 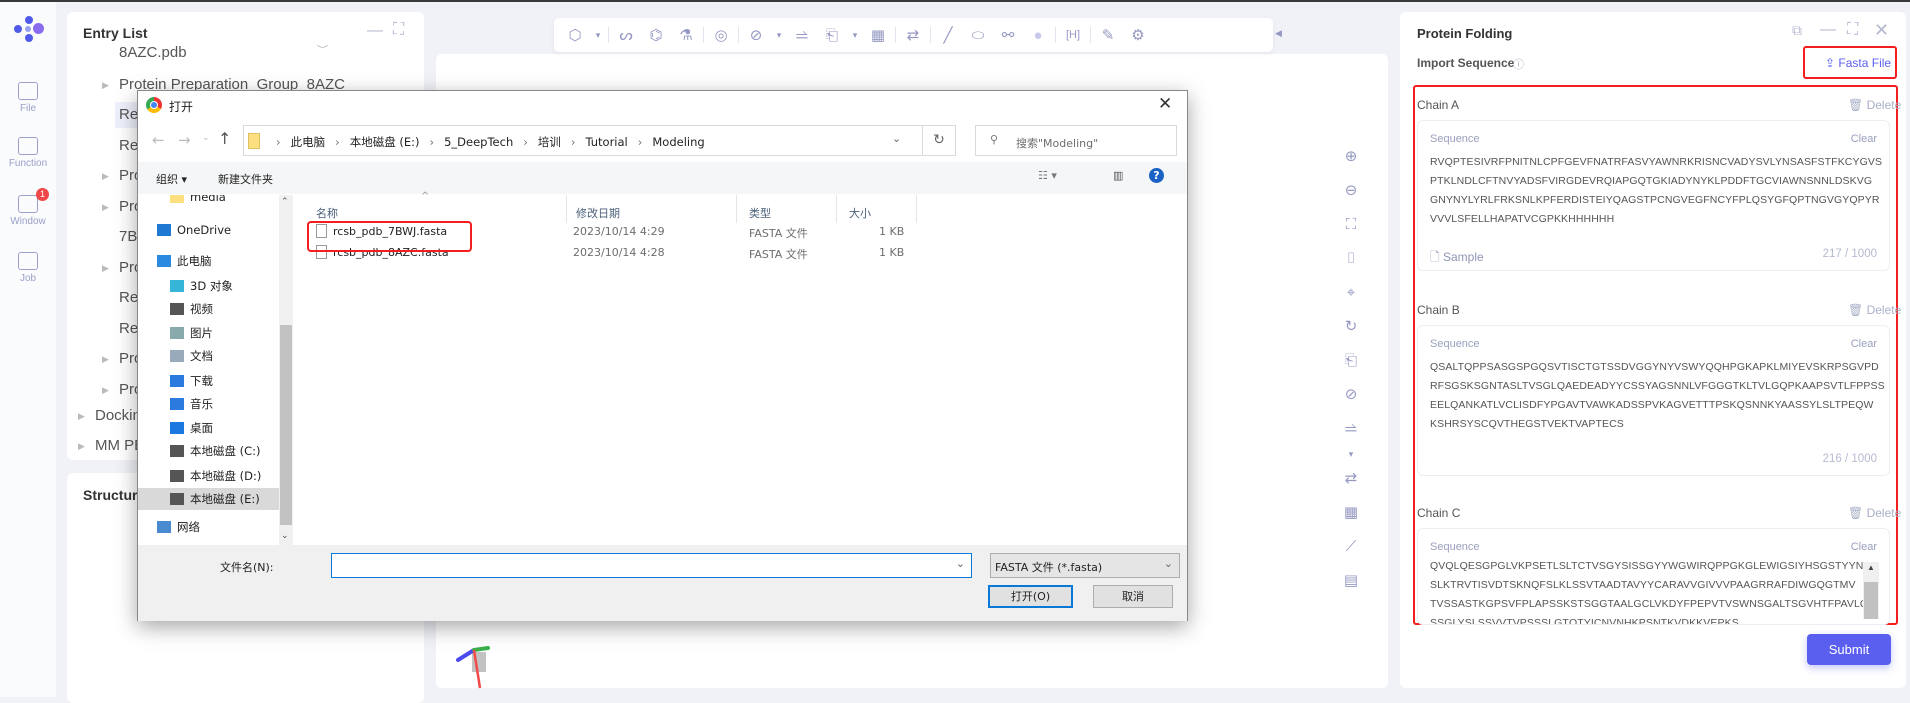 I want to click on nav-window: Window, so click(x=28, y=211).